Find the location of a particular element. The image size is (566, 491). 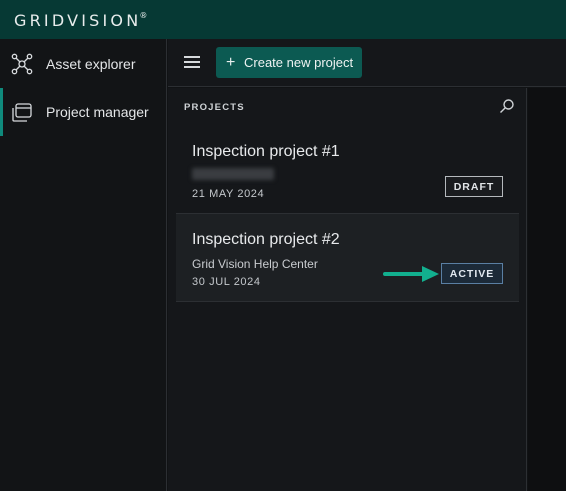

project-date: 21 MAY 2024 is located at coordinates (228, 194).